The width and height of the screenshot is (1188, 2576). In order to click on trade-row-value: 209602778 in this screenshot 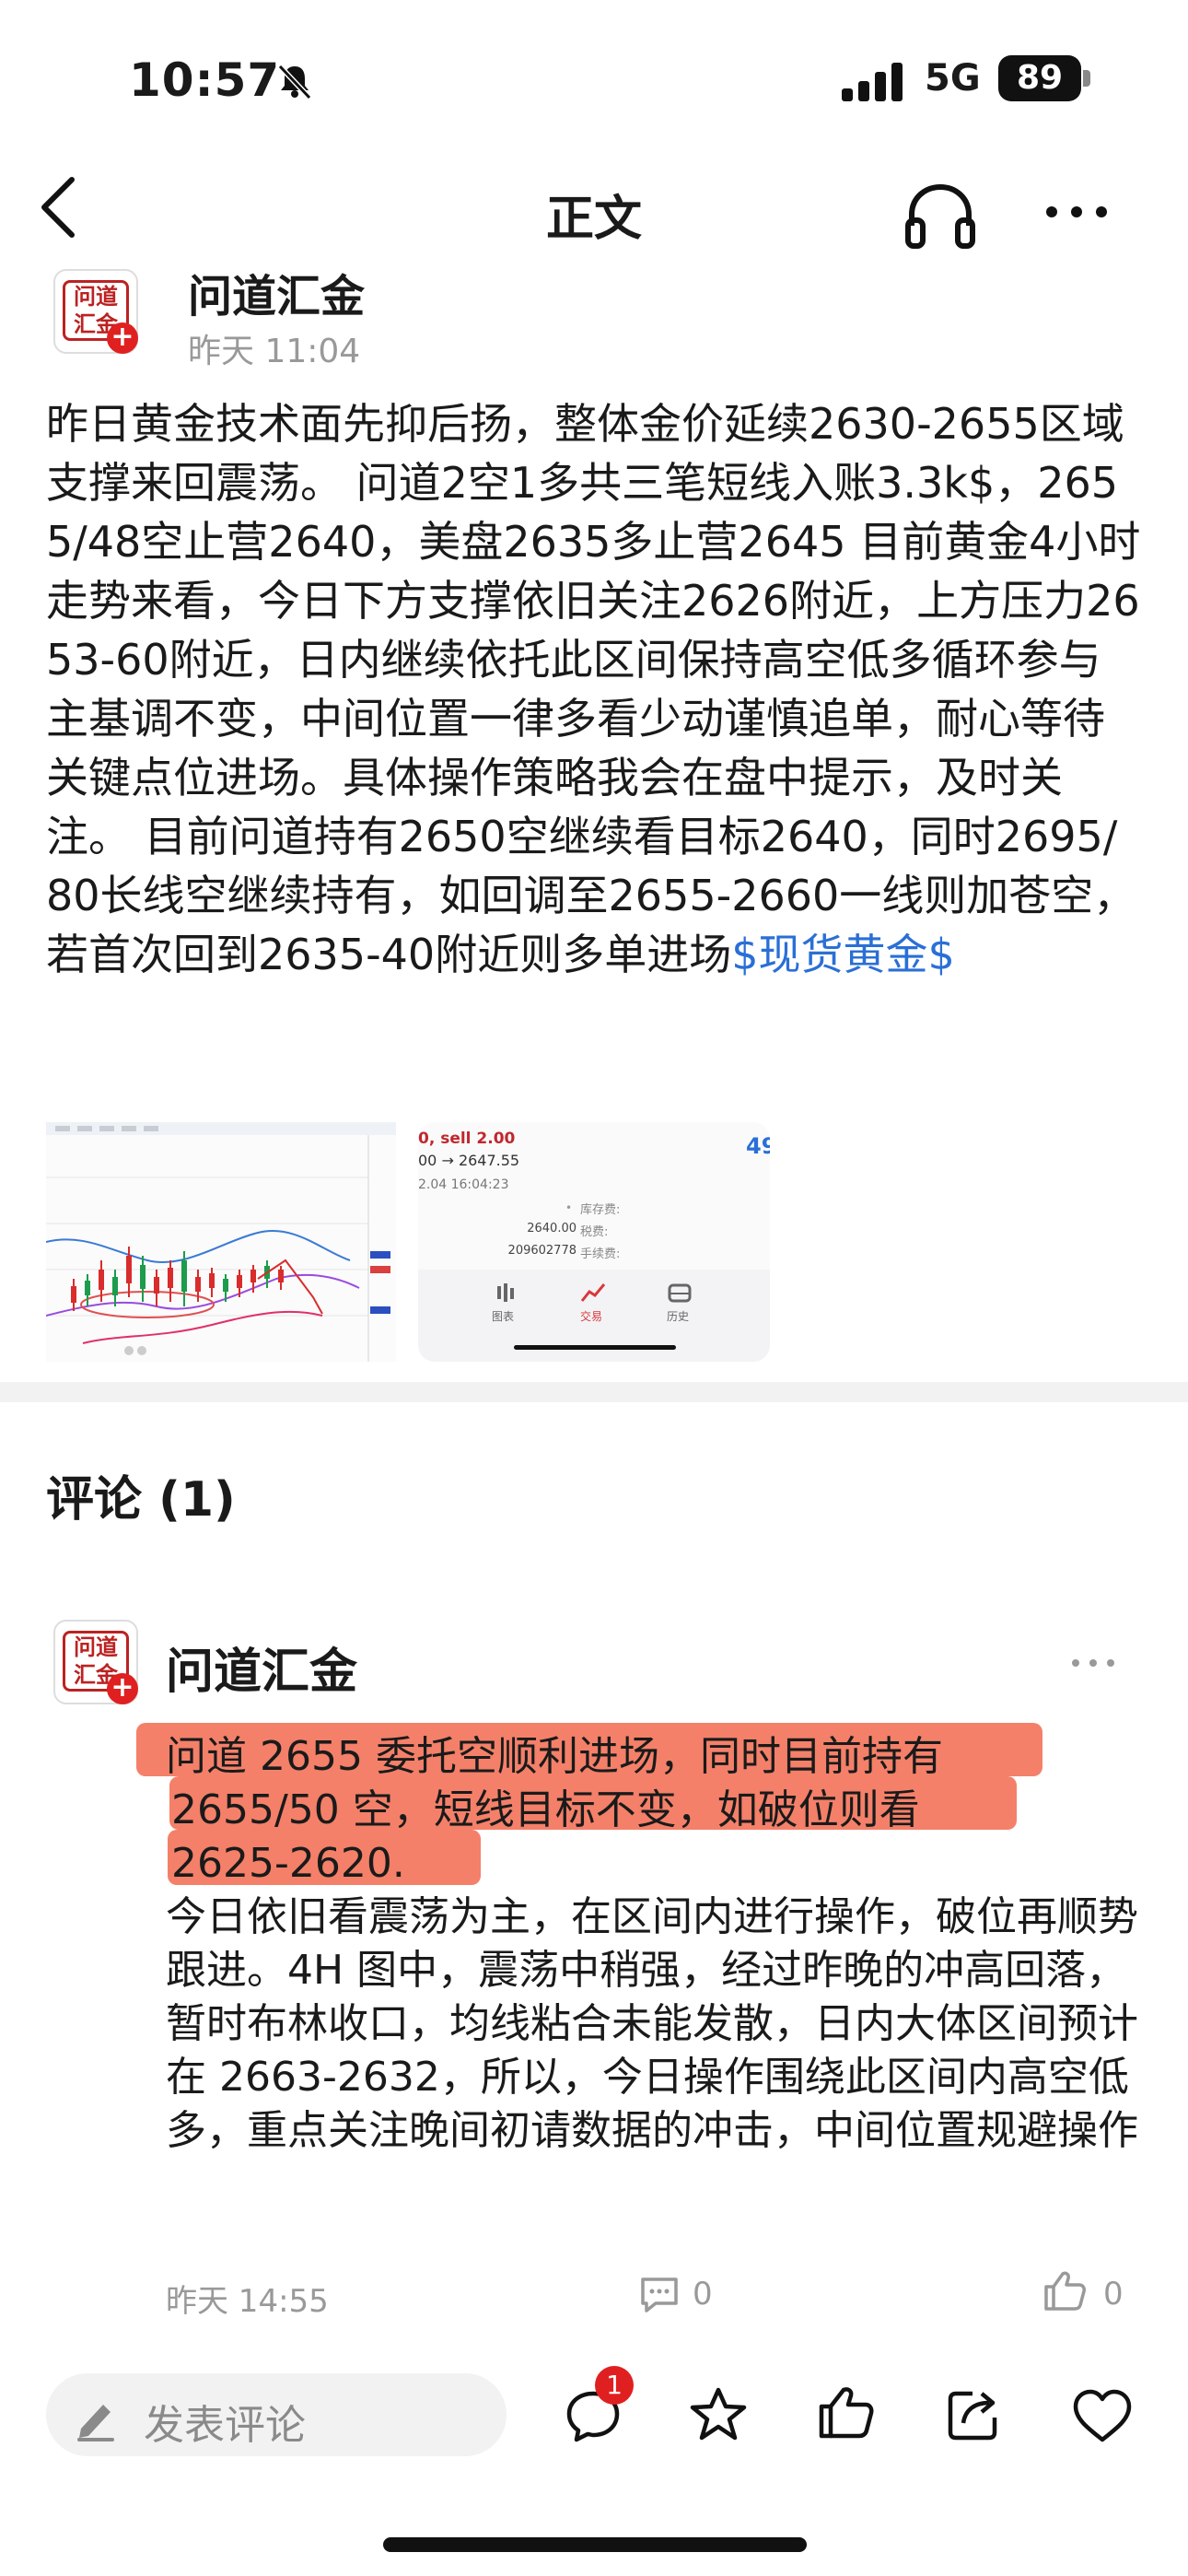, I will do `click(542, 1251)`.